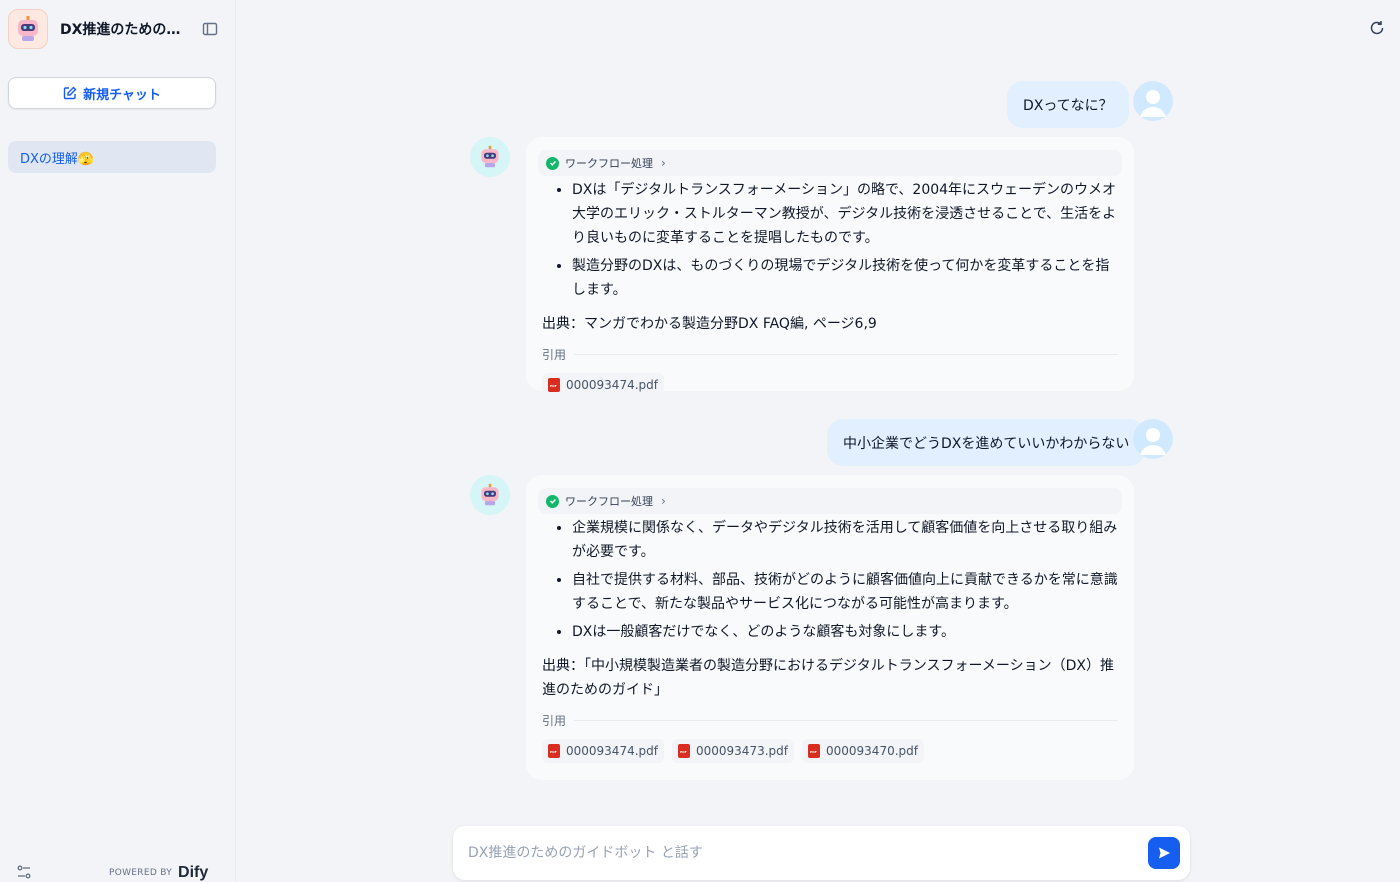  Describe the element at coordinates (118, 862) in the screenshot. I see `sidebar-footer: POWERED BY Dify` at that location.